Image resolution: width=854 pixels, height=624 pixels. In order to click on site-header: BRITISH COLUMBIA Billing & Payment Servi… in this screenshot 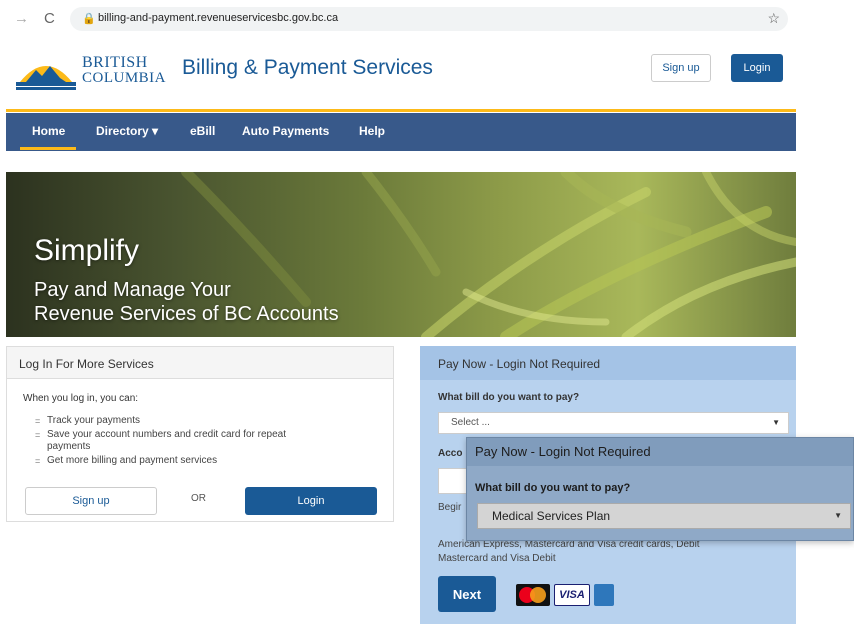, I will do `click(401, 75)`.